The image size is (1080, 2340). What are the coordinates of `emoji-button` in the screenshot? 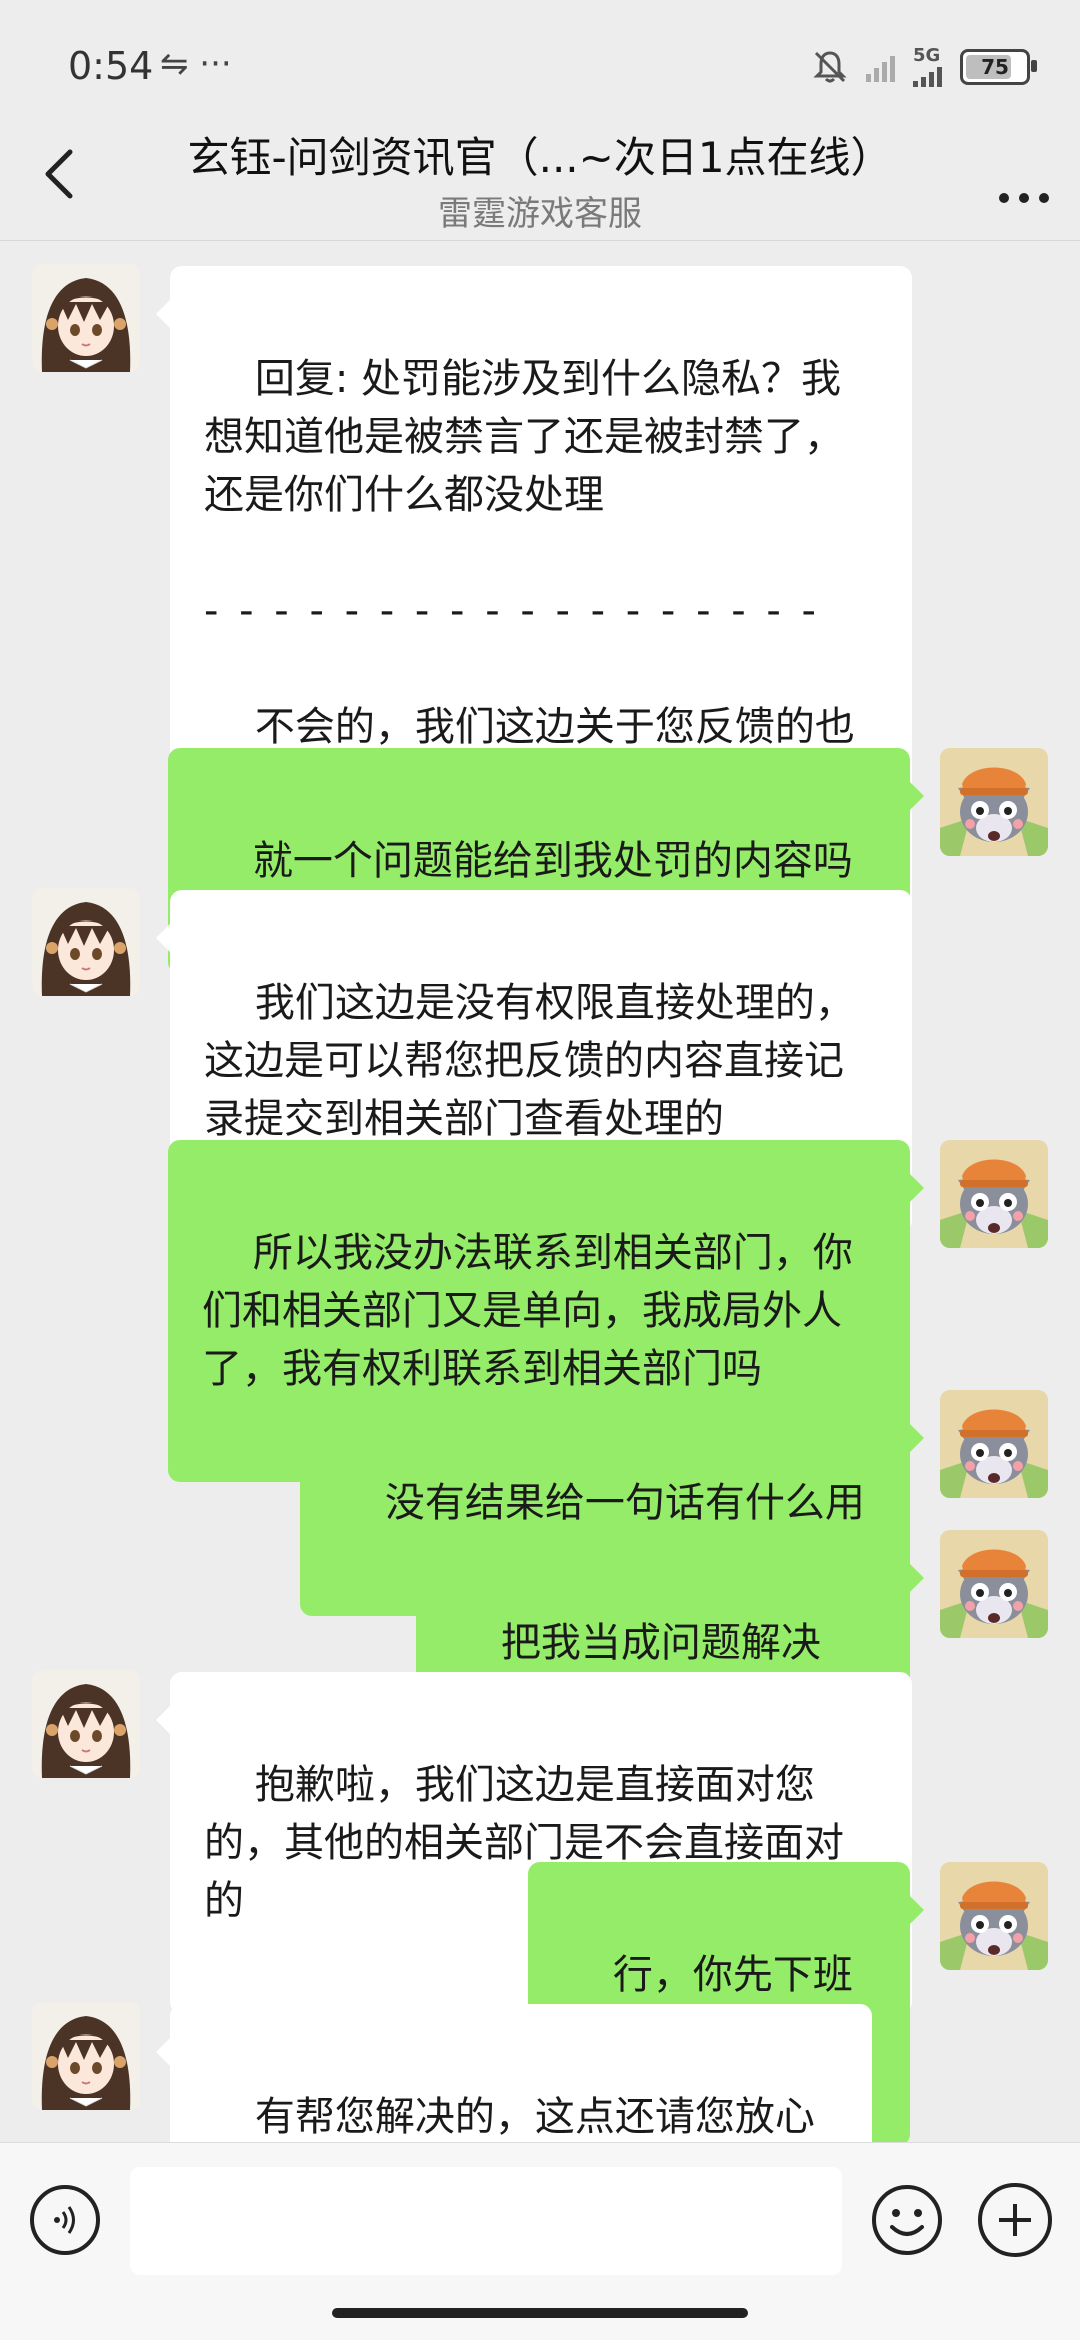 It's located at (907, 2220).